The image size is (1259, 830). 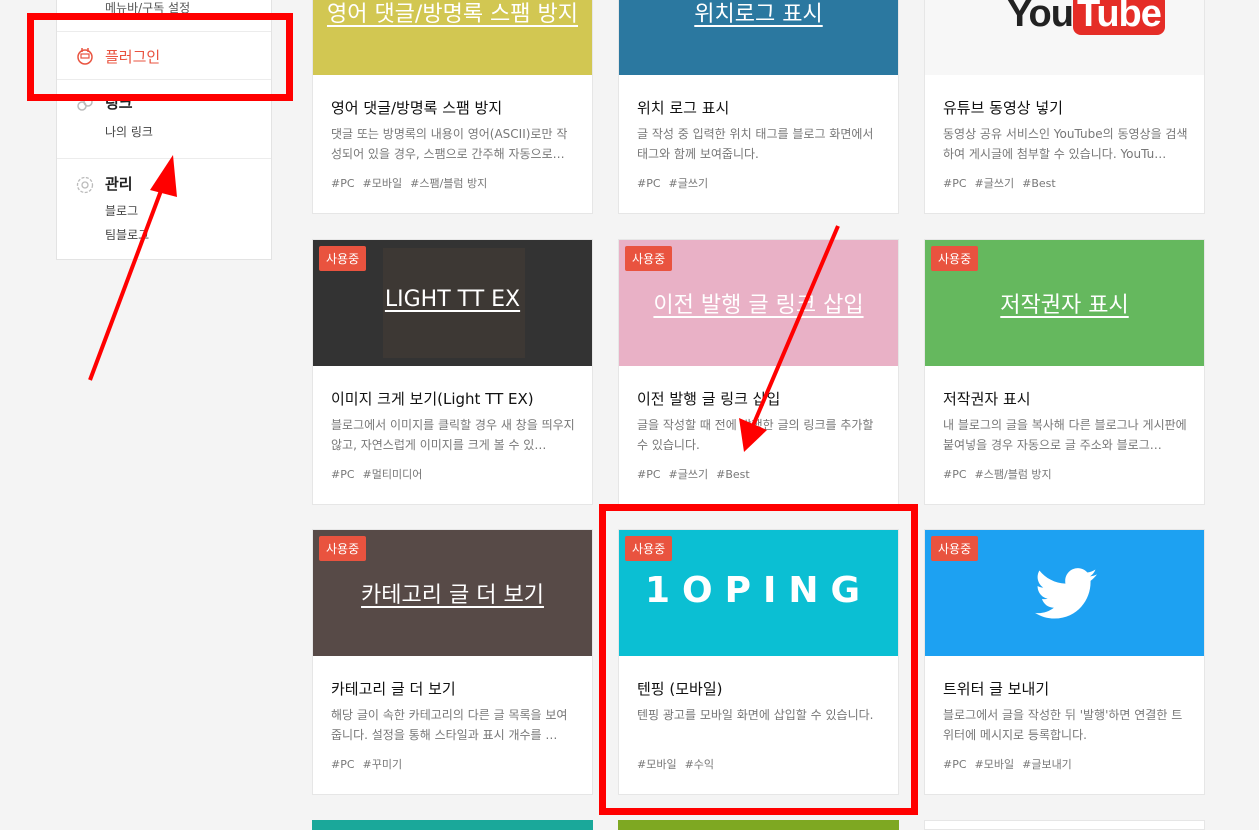 I want to click on sidebar-sub-team-blog: 팀블로그, so click(x=127, y=234).